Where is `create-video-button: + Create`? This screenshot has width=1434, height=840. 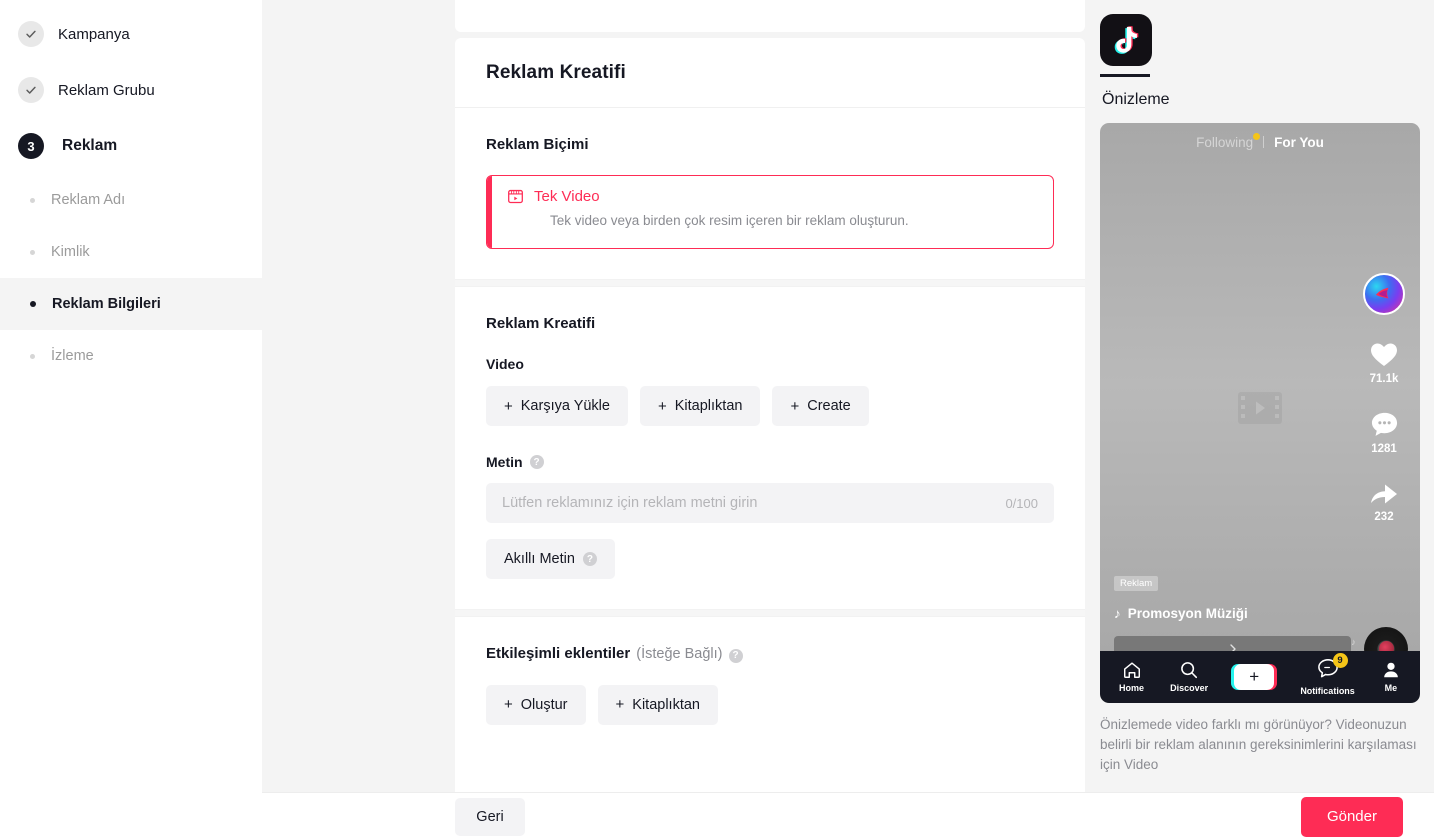
create-video-button: + Create is located at coordinates (820, 406).